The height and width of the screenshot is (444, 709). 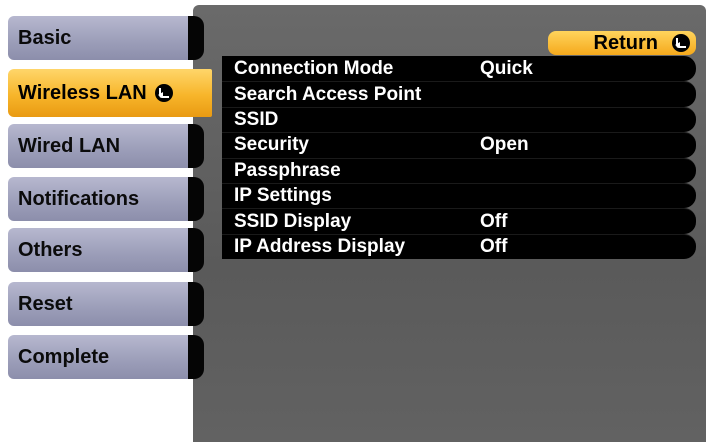 I want to click on tab-basic: Basic, so click(x=100, y=38).